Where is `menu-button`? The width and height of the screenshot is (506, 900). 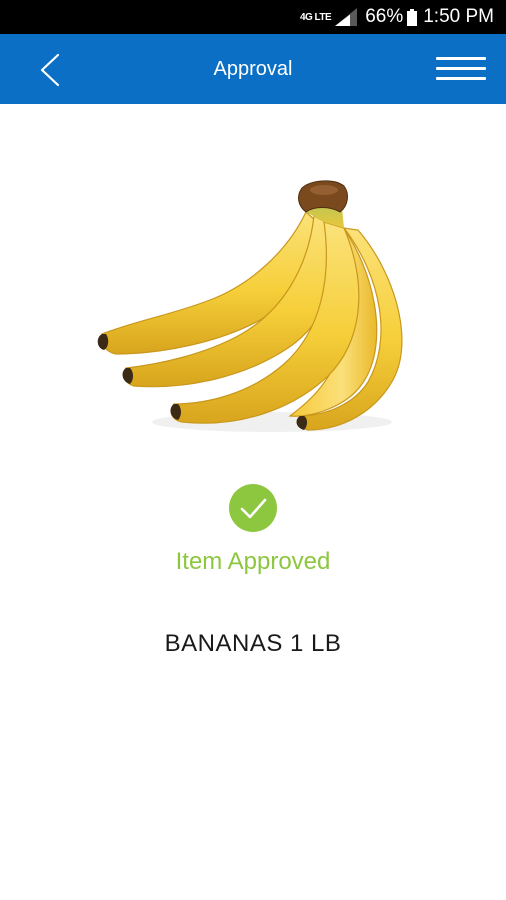 menu-button is located at coordinates (461, 69).